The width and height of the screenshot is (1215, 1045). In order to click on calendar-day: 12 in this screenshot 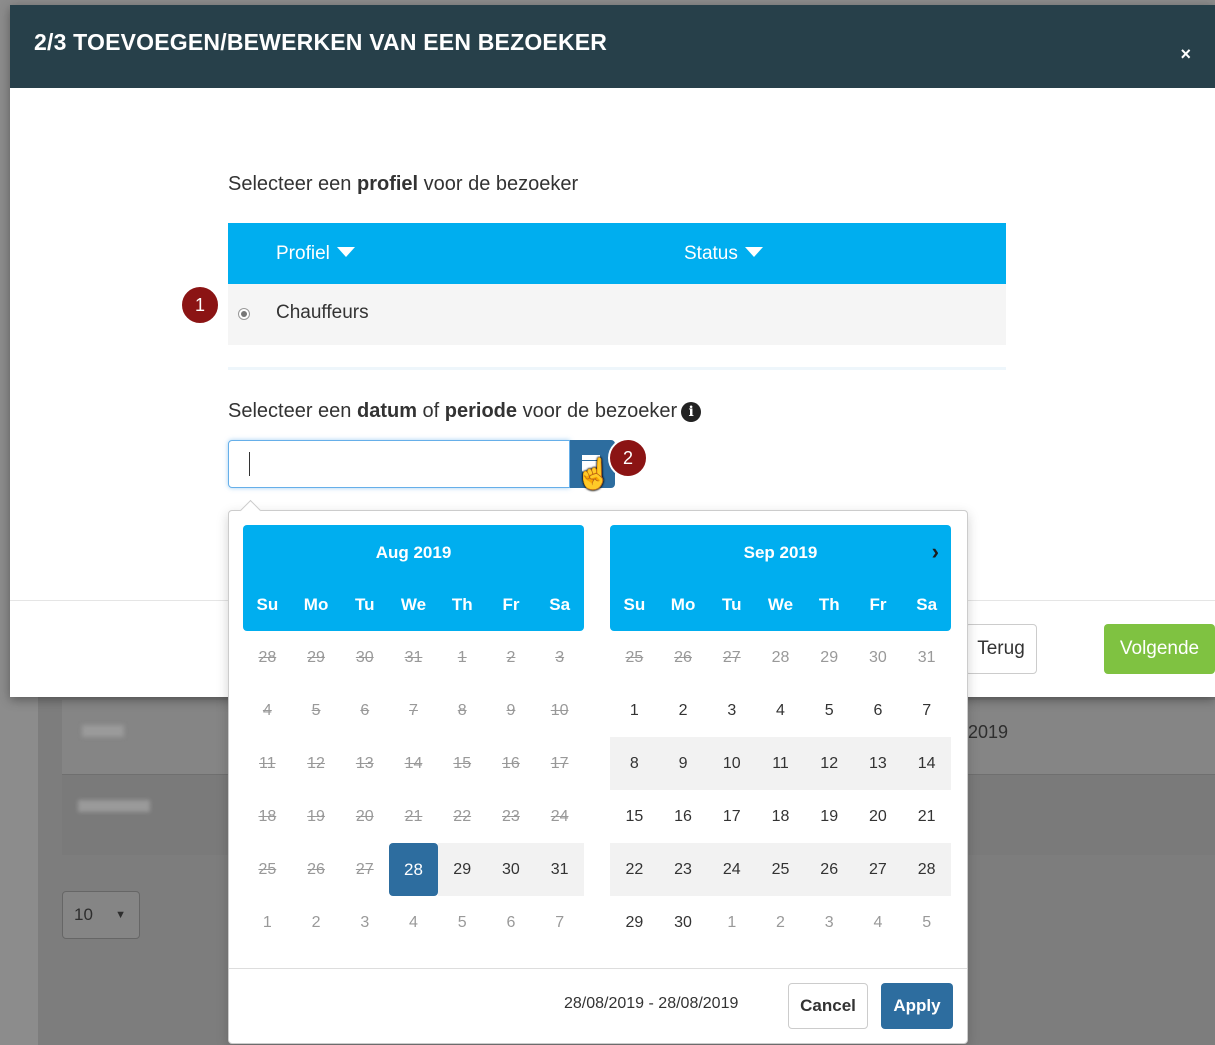, I will do `click(829, 763)`.